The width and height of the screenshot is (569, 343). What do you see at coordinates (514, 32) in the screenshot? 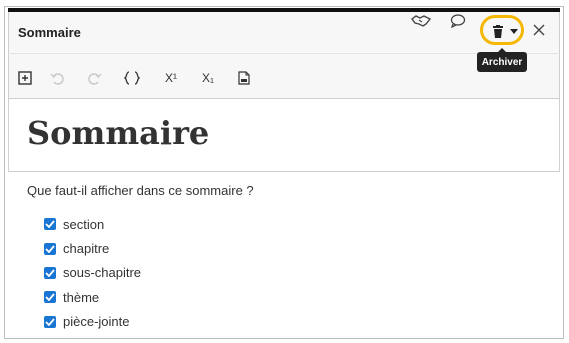
I see `caret-down-icon` at bounding box center [514, 32].